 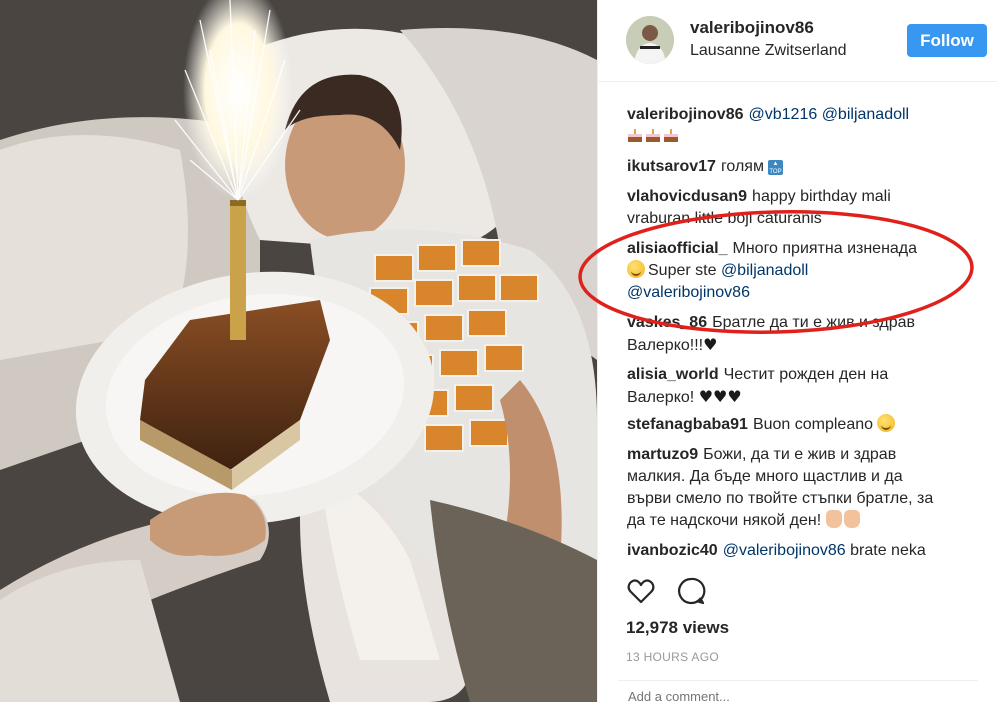 What do you see at coordinates (672, 657) in the screenshot?
I see `timestamp: 13 HOURS AGO` at bounding box center [672, 657].